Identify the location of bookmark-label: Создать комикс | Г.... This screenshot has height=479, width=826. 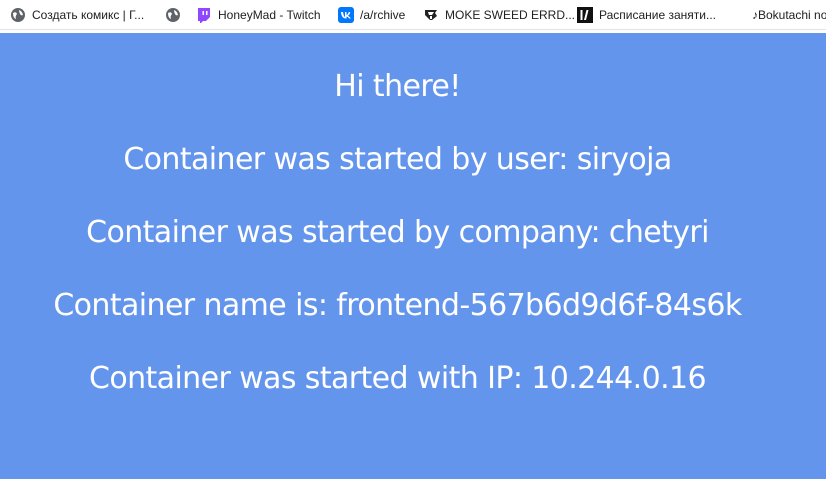
(88, 15).